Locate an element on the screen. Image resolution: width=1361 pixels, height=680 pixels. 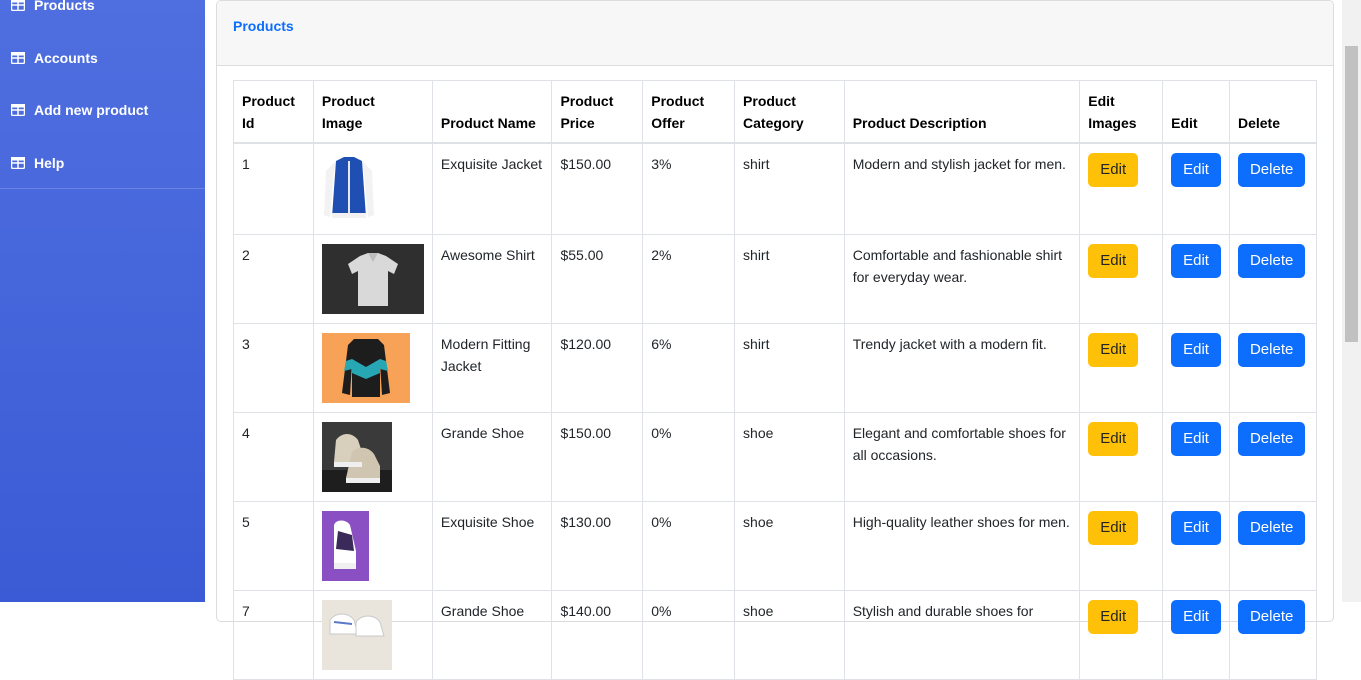
cell-offer: 3% is located at coordinates (689, 188).